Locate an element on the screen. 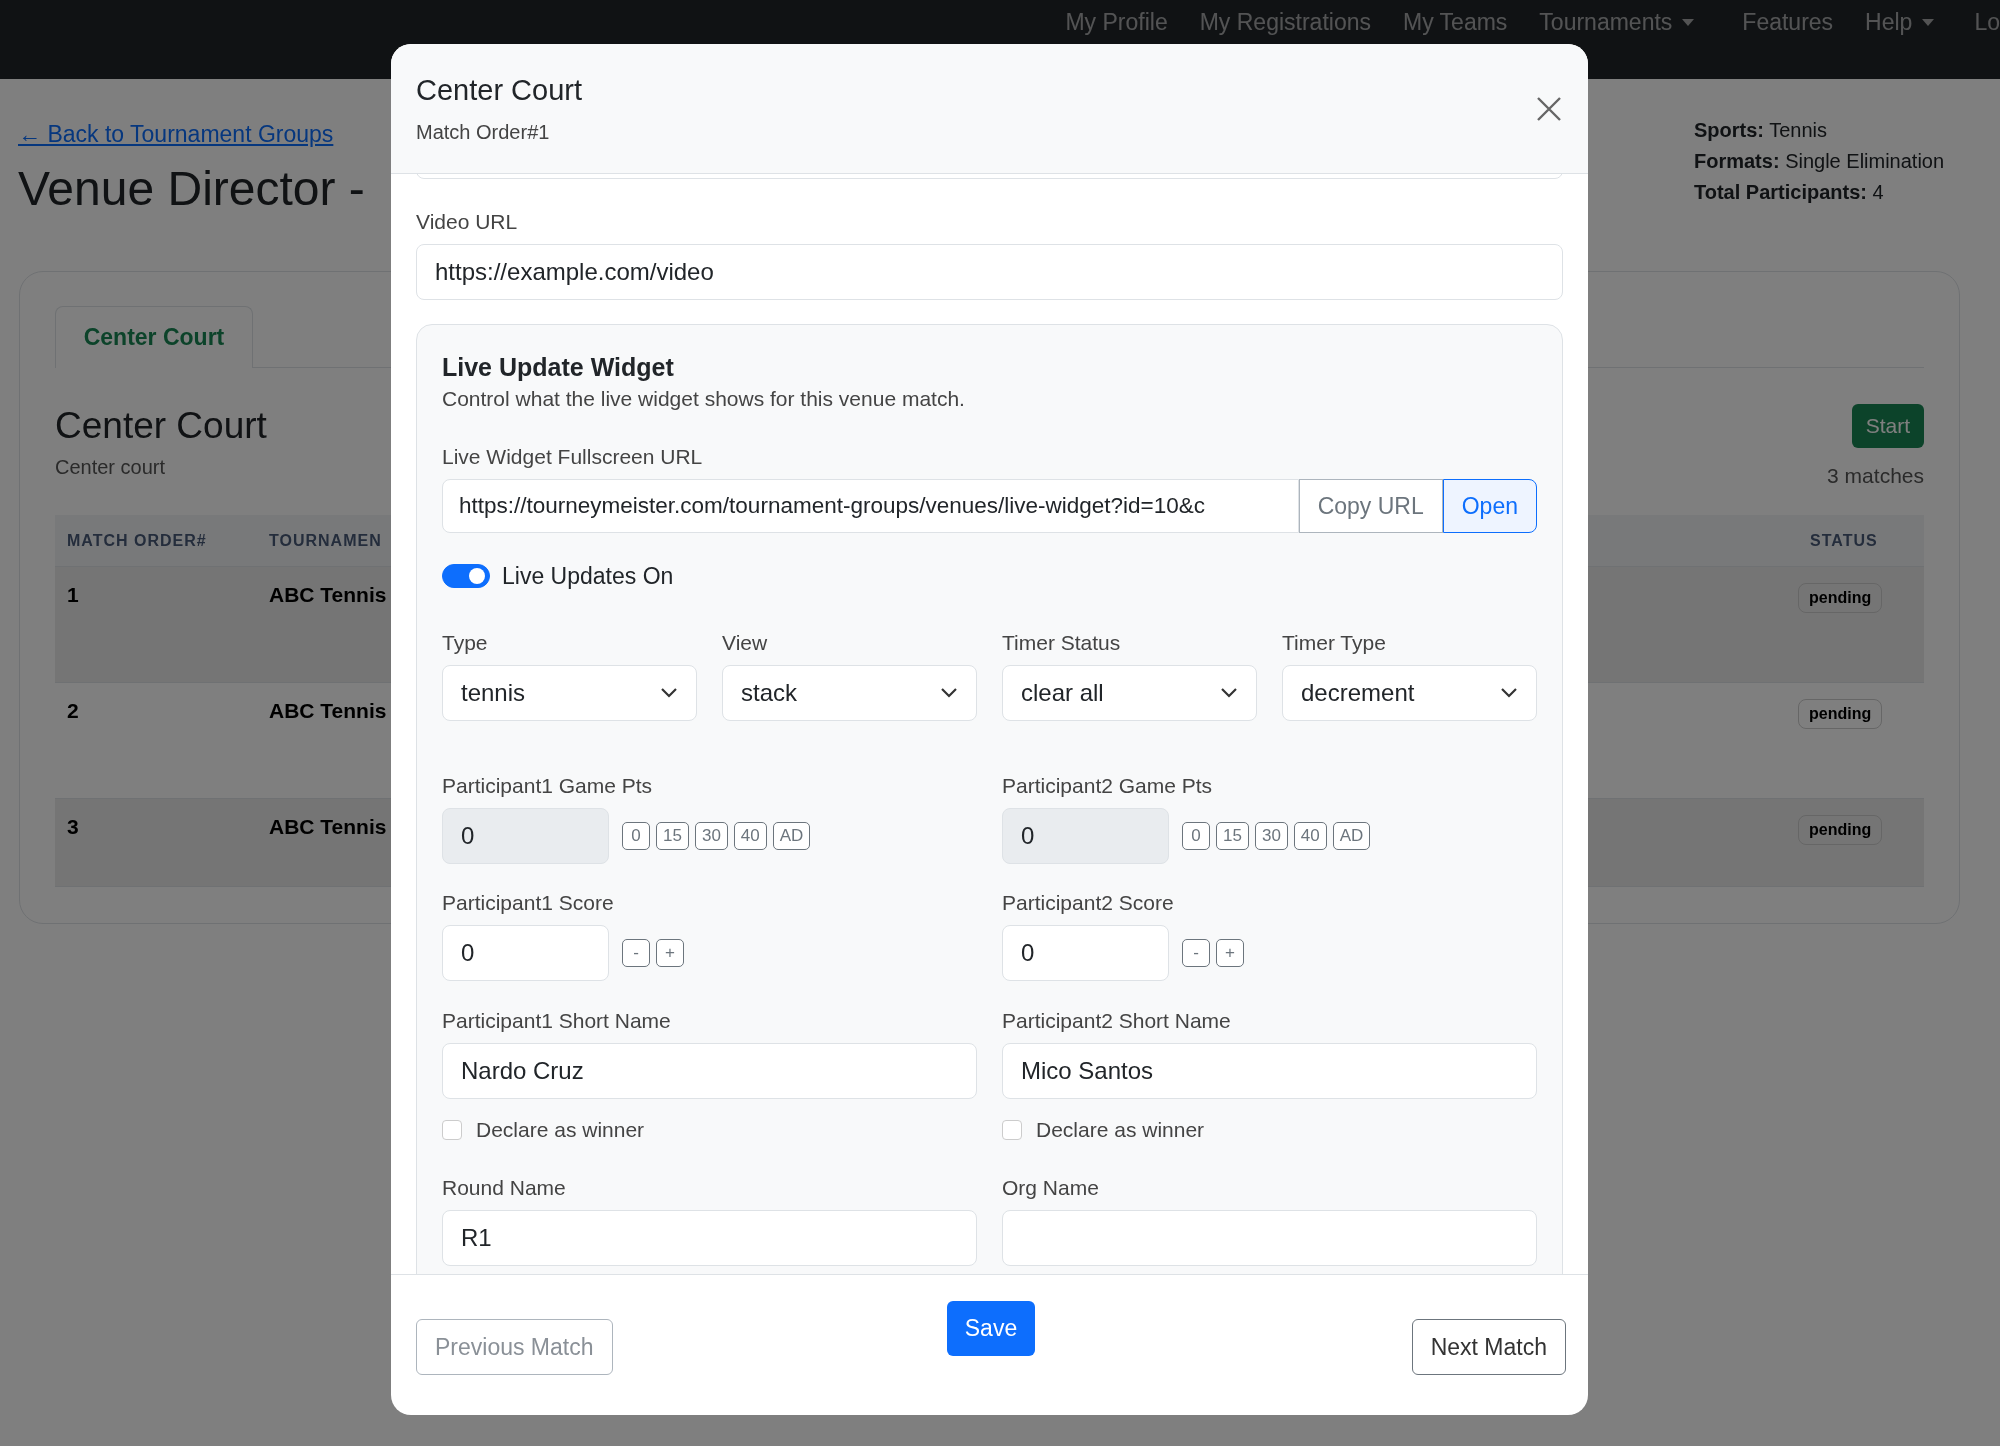  open-button: Open is located at coordinates (1489, 506).